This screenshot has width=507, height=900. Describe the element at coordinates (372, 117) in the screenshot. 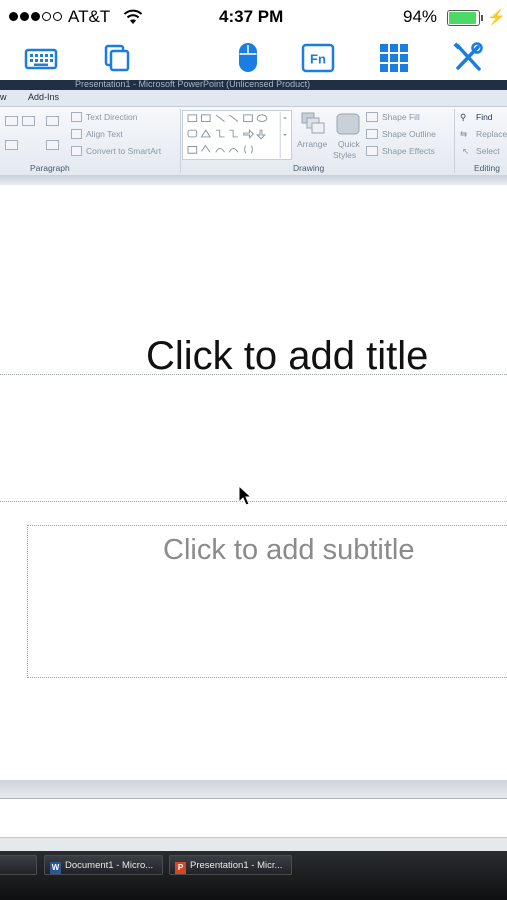

I see `shape-fill-icon` at that location.